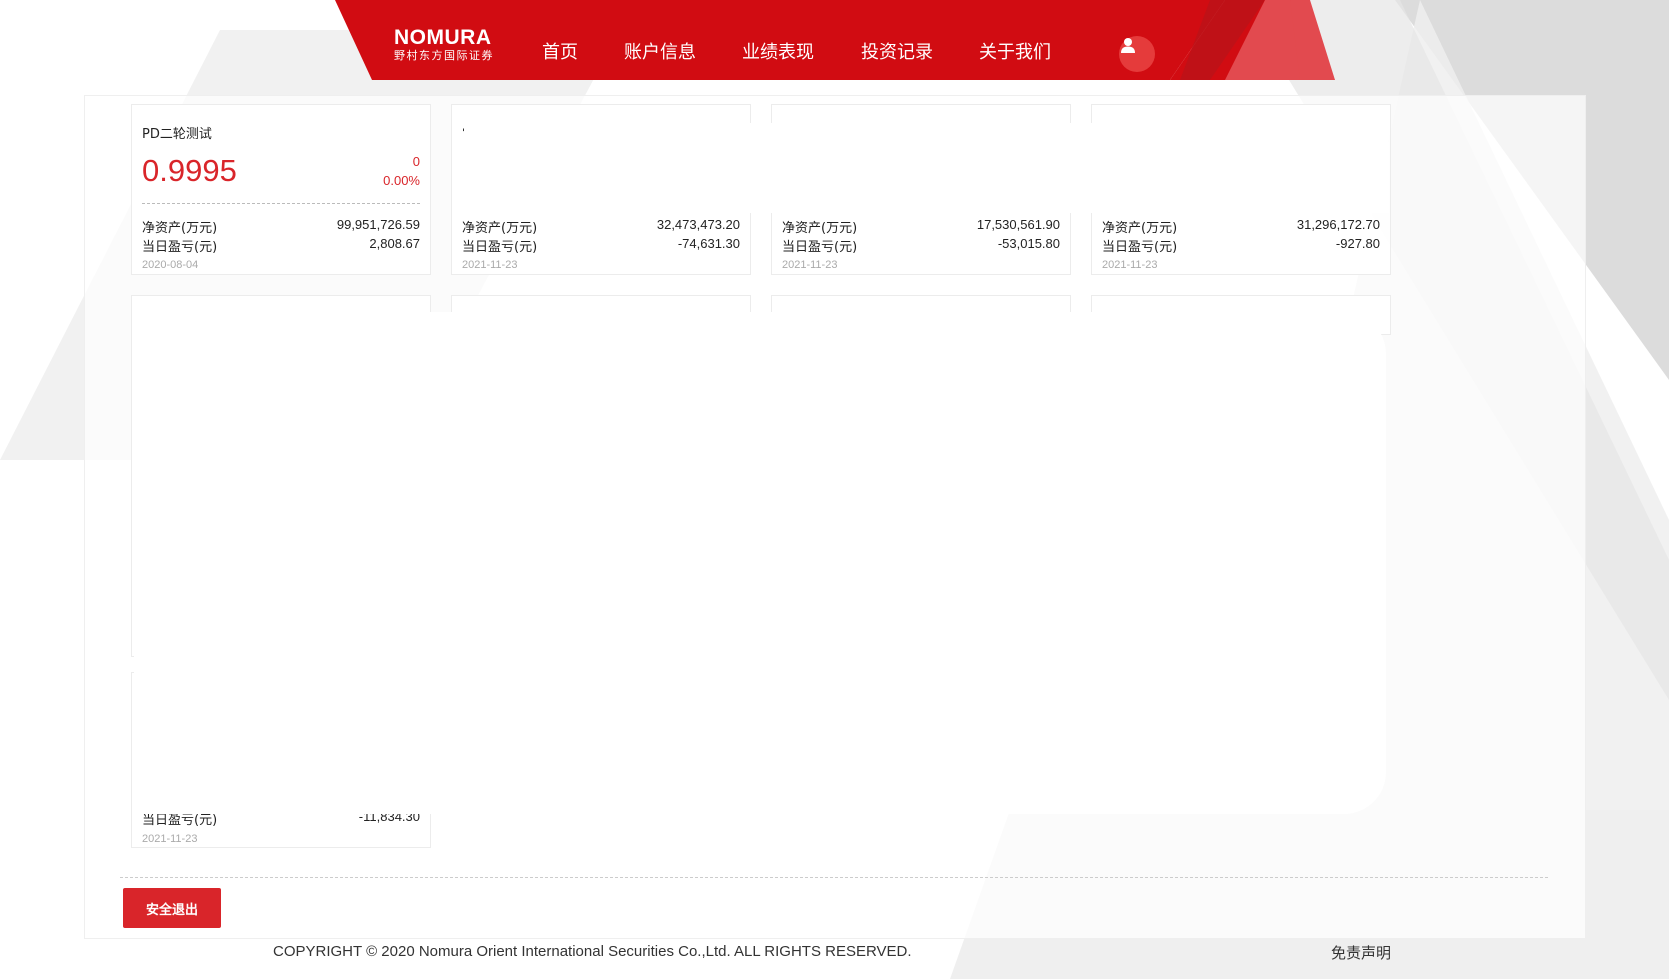 This screenshot has height=979, width=1669. I want to click on top-header: NOMURA 野村东方国际证券 首页 账户信息 业绩表现 投资记录 关于我们, so click(834, 40).